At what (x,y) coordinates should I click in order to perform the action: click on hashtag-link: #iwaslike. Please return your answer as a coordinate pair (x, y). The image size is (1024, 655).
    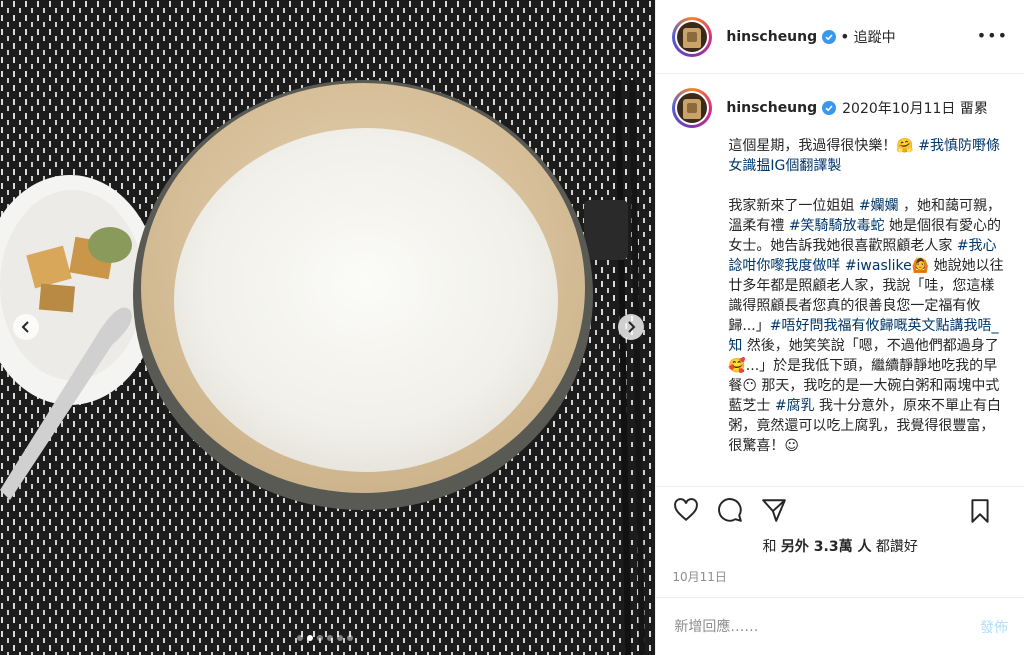
    Looking at the image, I should click on (878, 266).